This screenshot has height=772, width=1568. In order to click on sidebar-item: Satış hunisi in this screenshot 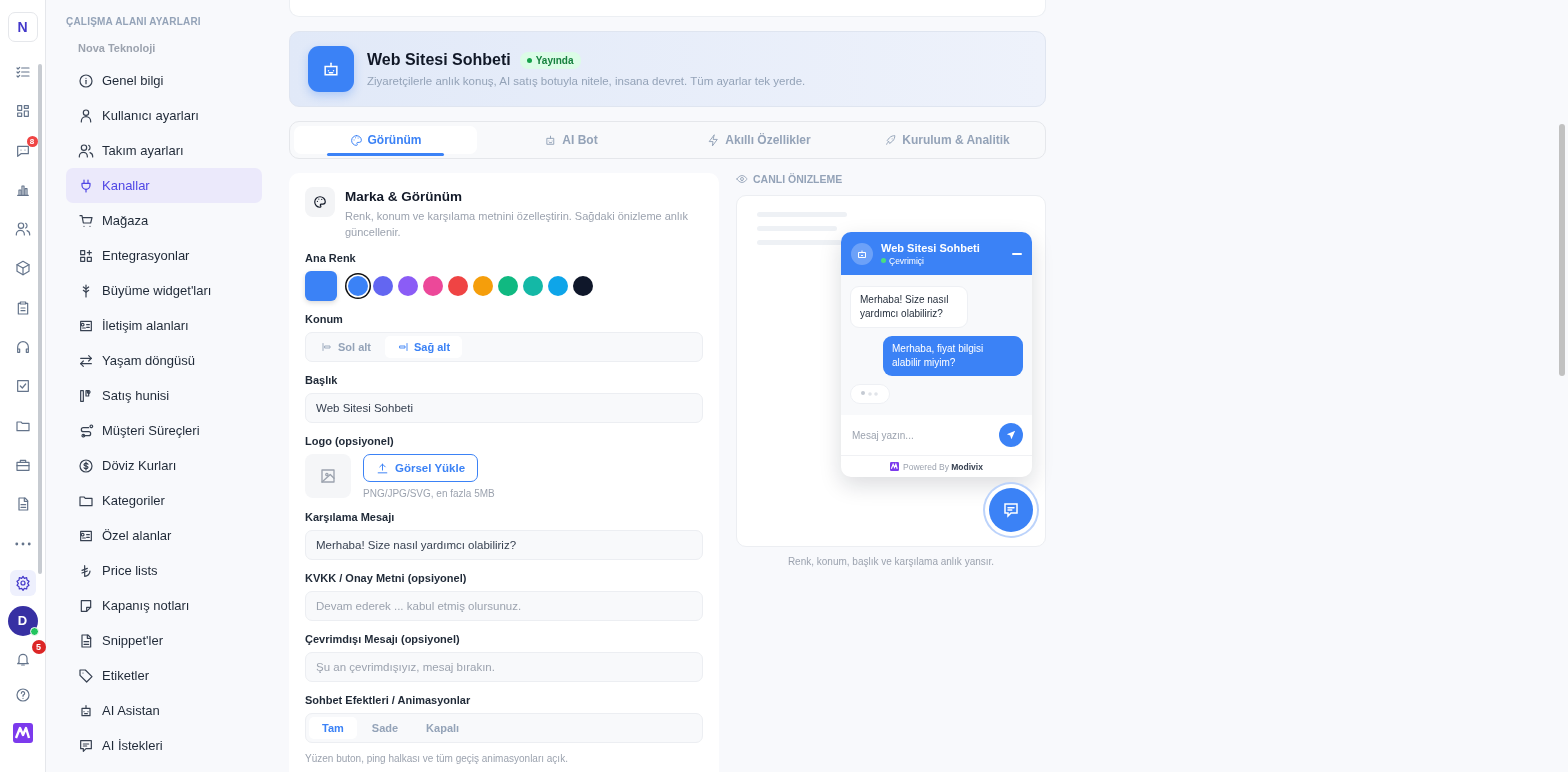, I will do `click(164, 395)`.